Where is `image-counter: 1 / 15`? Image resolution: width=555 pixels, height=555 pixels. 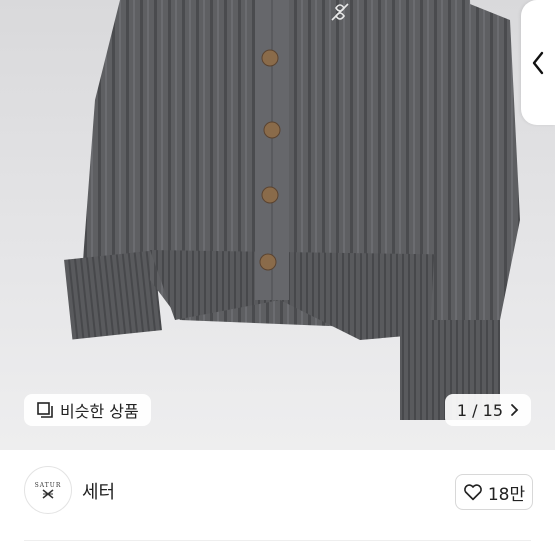 image-counter: 1 / 15 is located at coordinates (487, 410).